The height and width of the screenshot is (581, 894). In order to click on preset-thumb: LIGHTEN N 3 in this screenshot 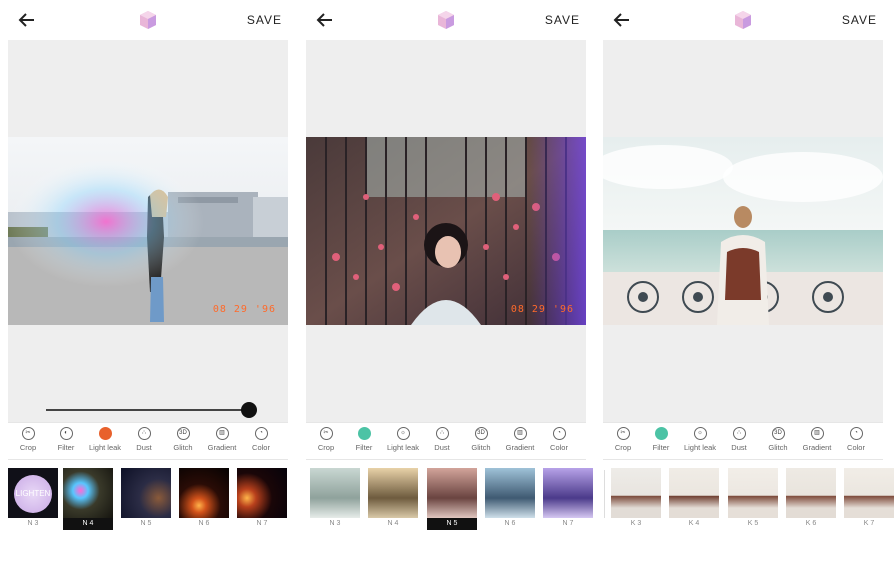, I will do `click(33, 499)`.